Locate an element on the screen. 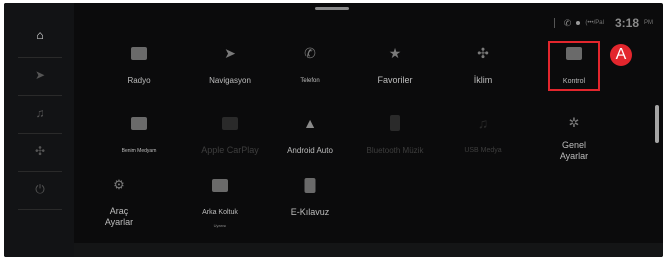 This screenshot has height=261, width=670. callout-badge: A is located at coordinates (621, 55).